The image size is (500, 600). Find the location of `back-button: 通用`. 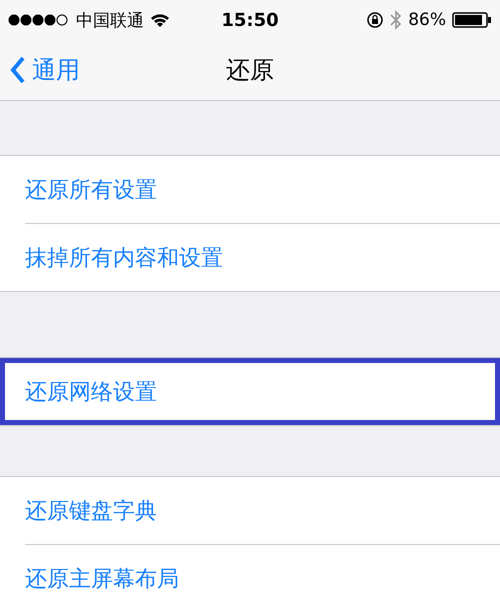

back-button: 通用 is located at coordinates (45, 70).